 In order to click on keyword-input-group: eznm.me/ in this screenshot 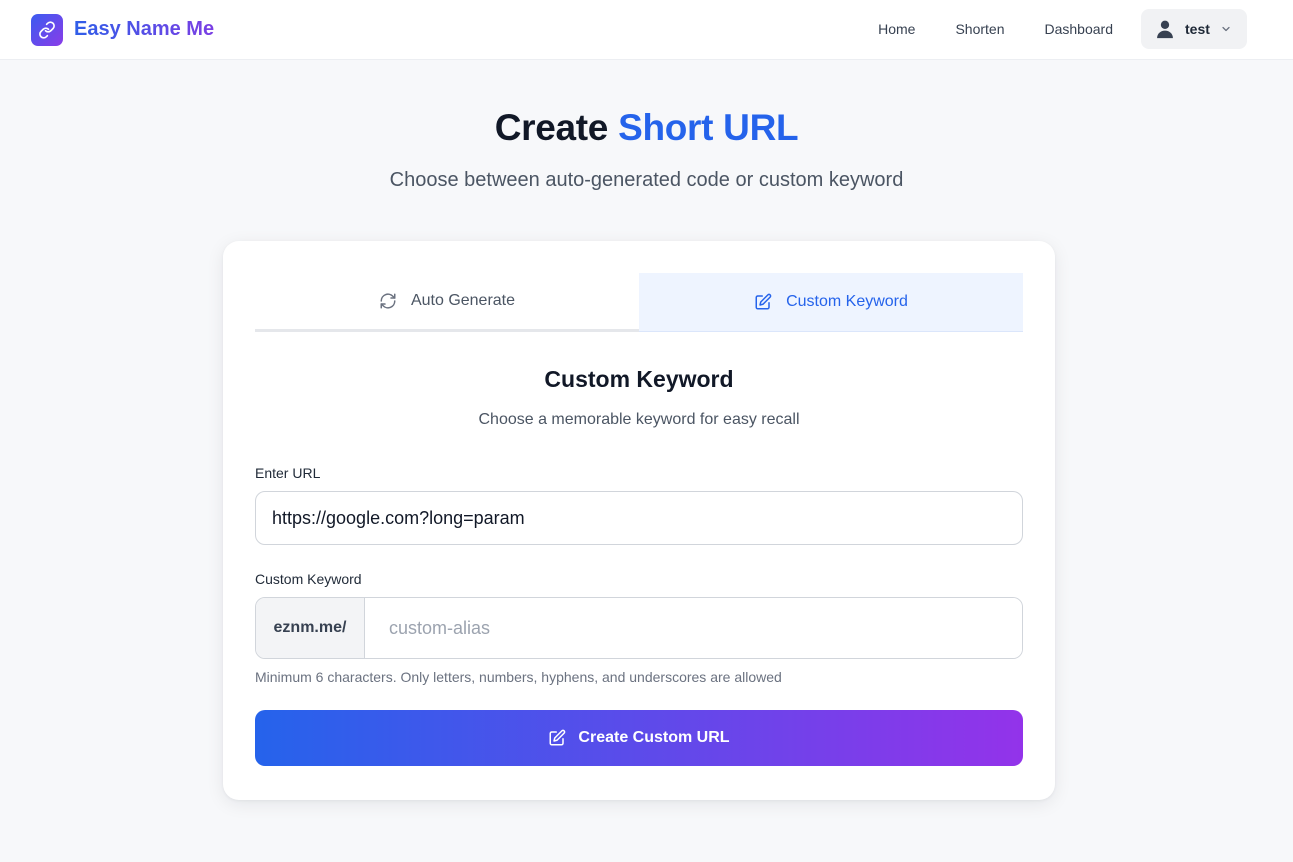, I will do `click(639, 628)`.